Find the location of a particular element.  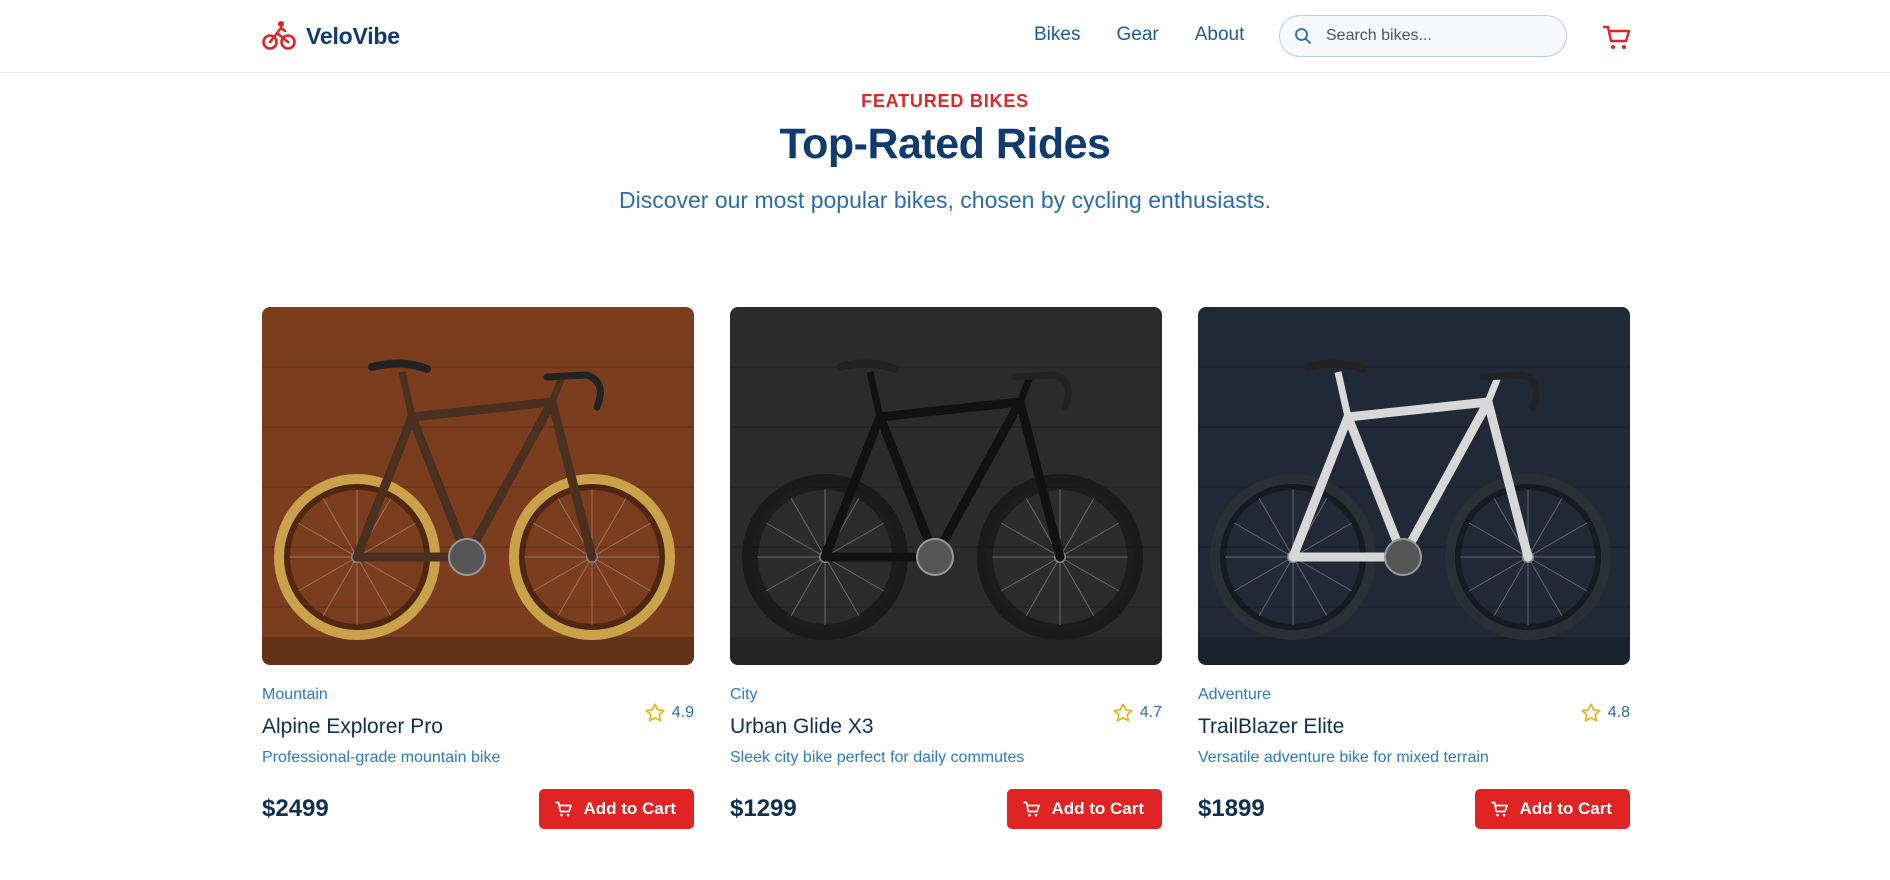

rating-value: 4.8 is located at coordinates (1618, 712).